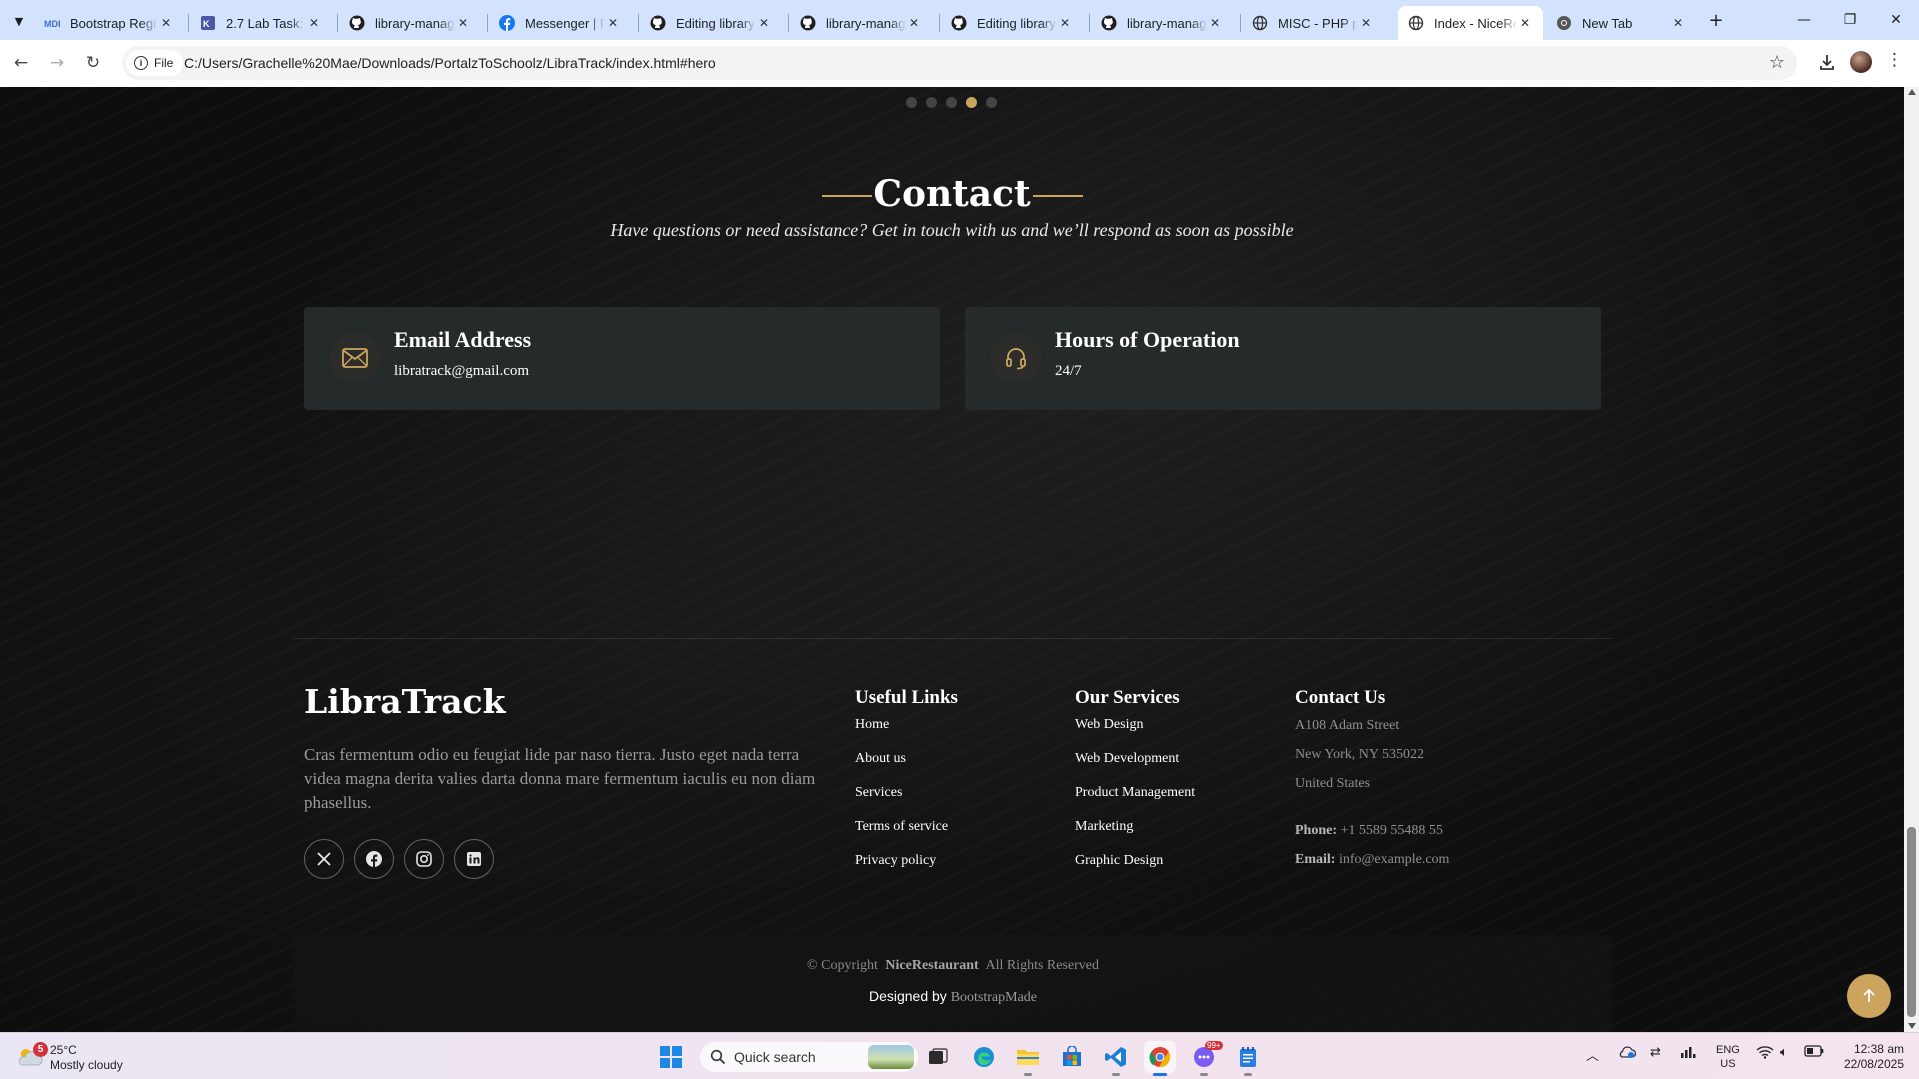  Describe the element at coordinates (1135, 836) in the screenshot. I see `service-link: Marketing` at that location.